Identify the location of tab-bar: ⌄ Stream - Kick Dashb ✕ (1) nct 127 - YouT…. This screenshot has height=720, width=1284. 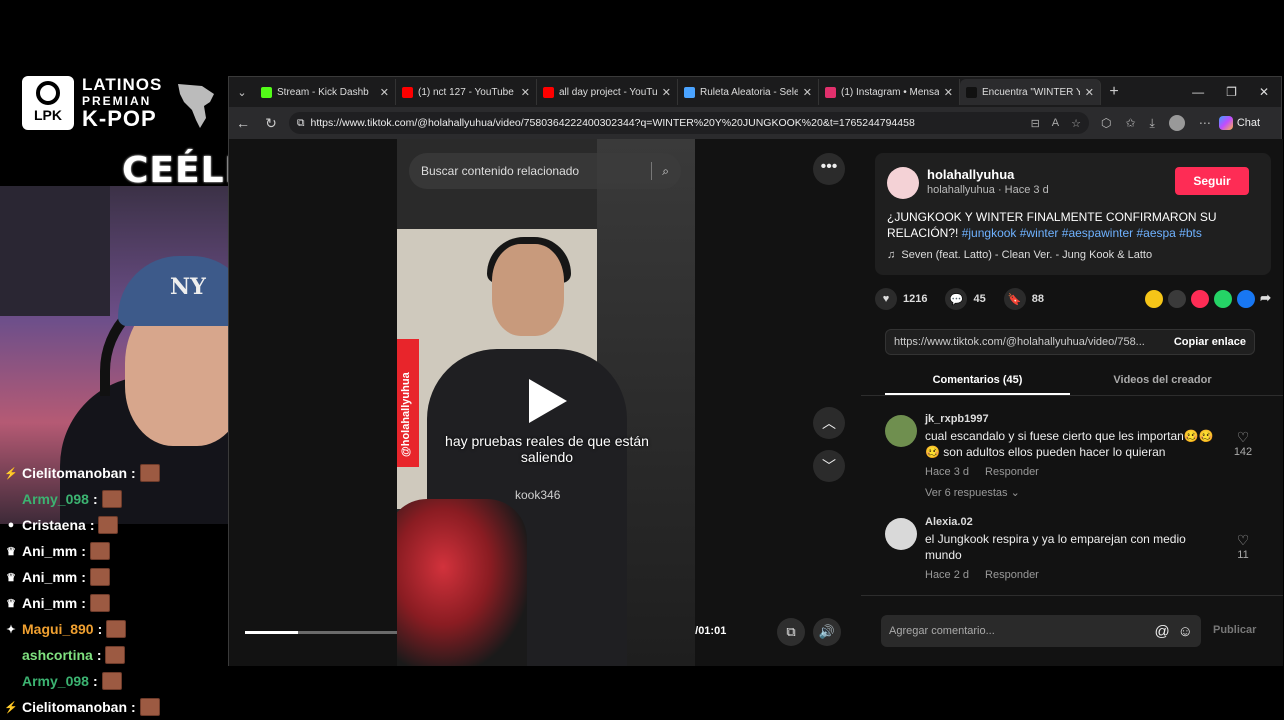
(755, 92).